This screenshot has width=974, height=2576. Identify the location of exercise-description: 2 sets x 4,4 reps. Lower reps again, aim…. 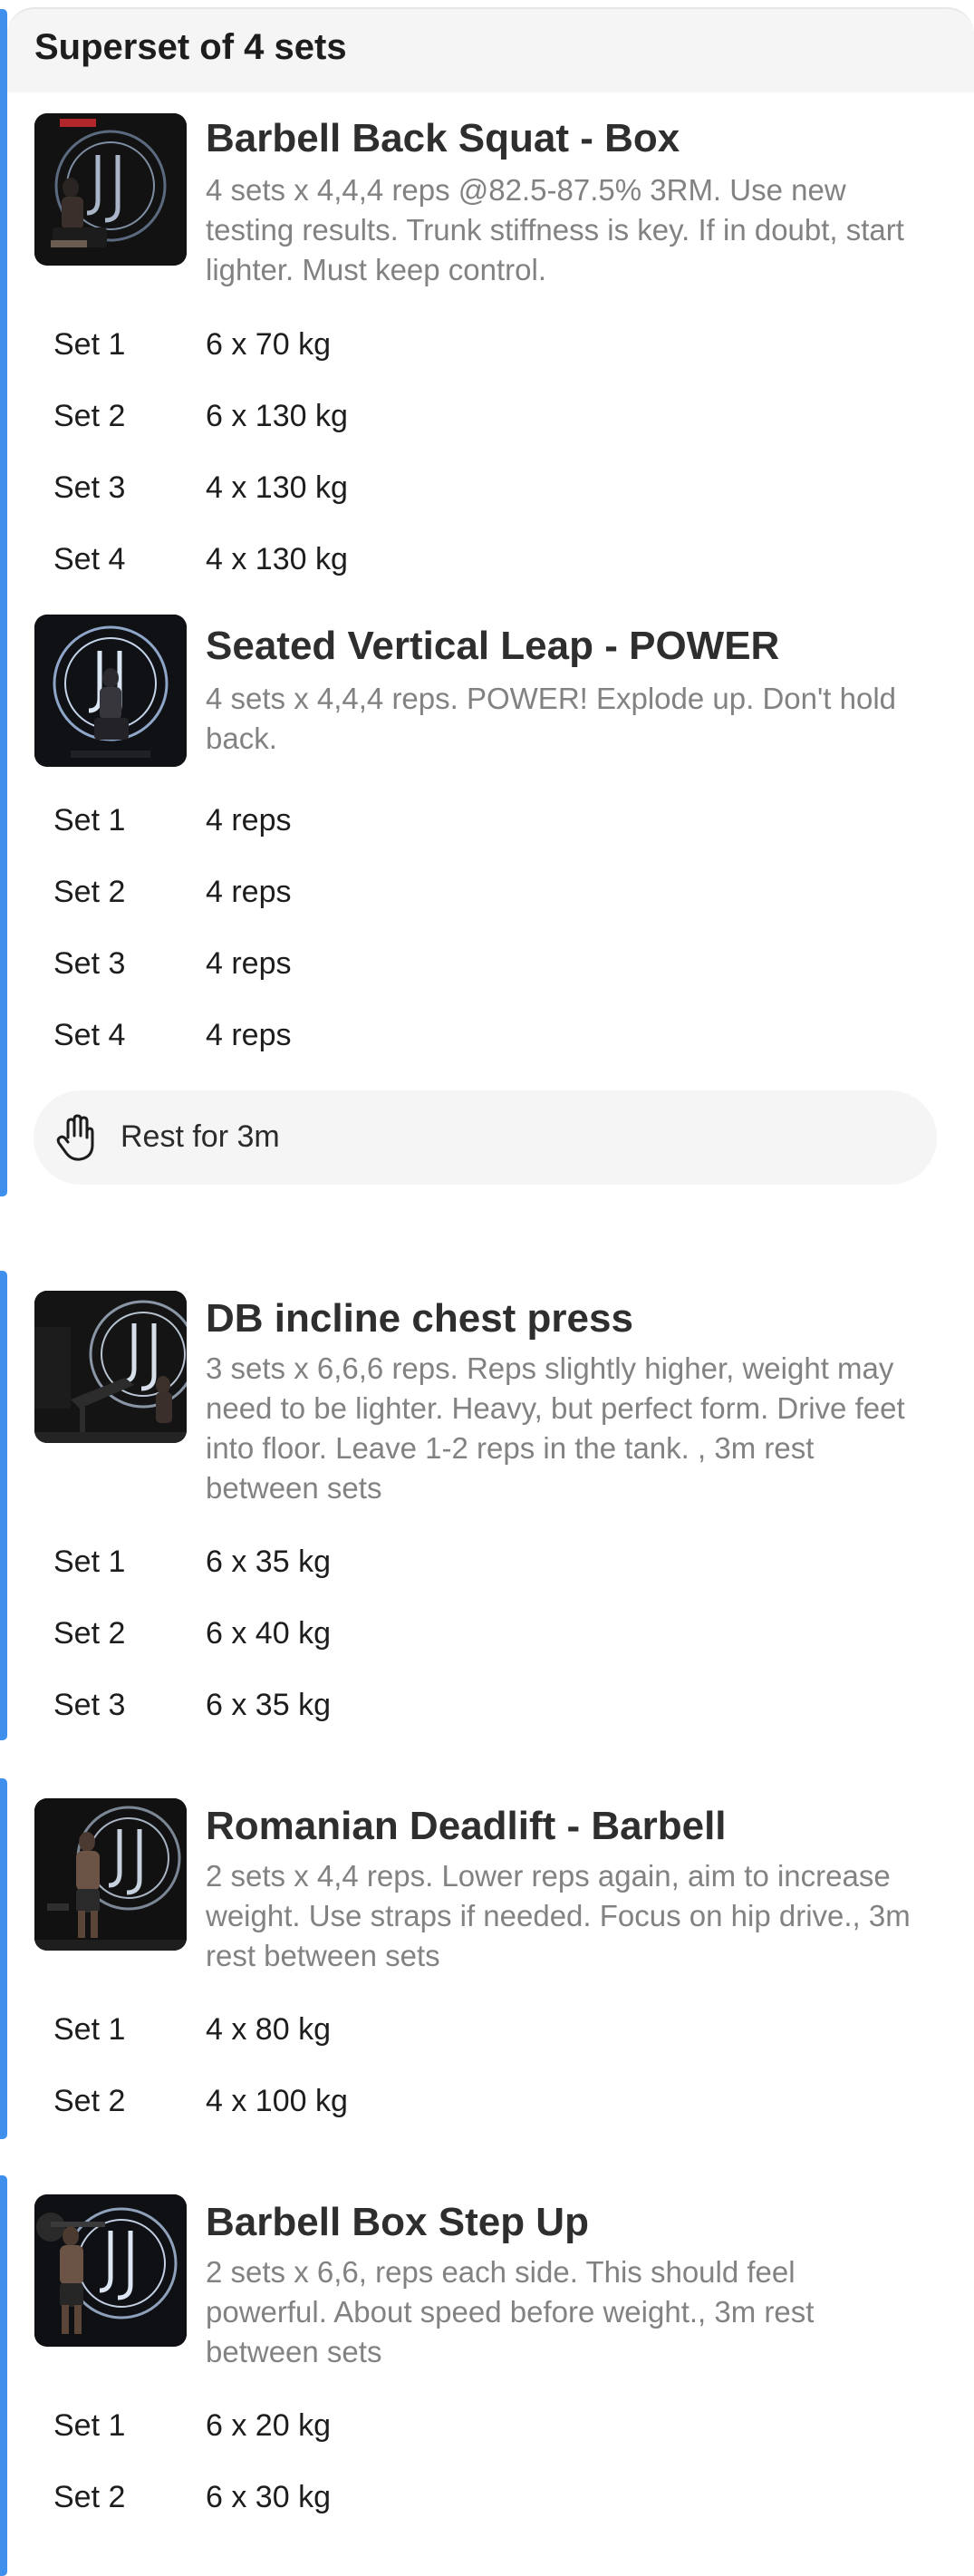
(558, 1915).